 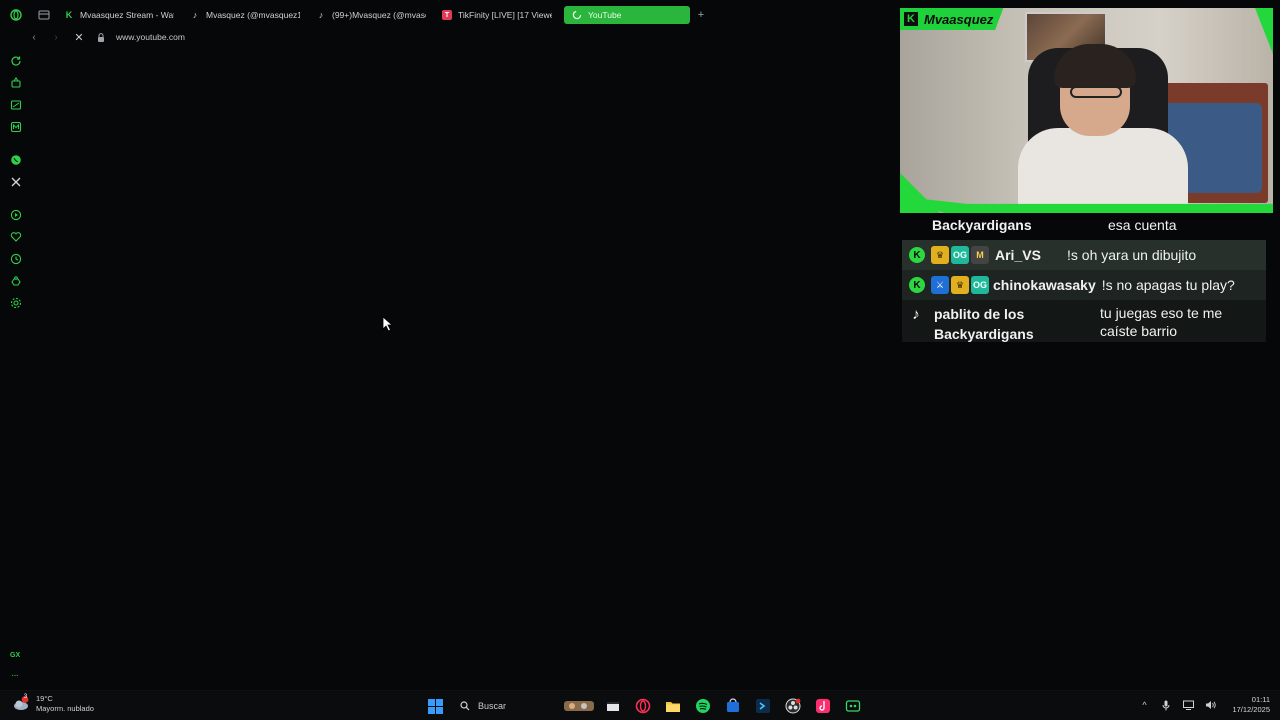 What do you see at coordinates (16, 237) in the screenshot?
I see `heart-icon` at bounding box center [16, 237].